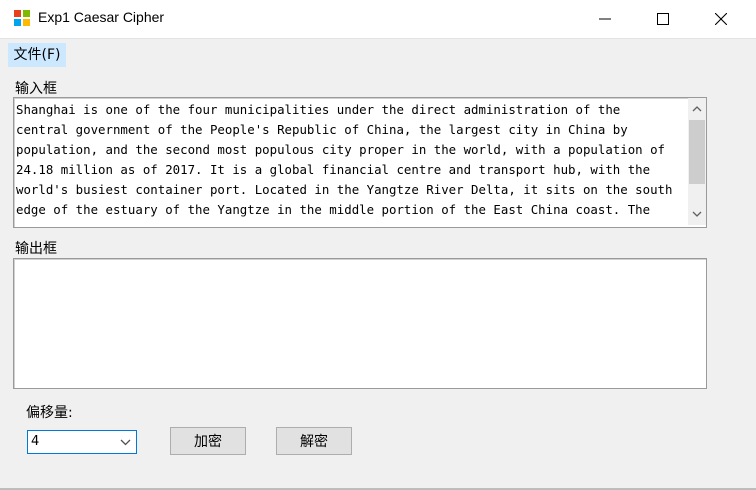  I want to click on input-scrollbar, so click(697, 161).